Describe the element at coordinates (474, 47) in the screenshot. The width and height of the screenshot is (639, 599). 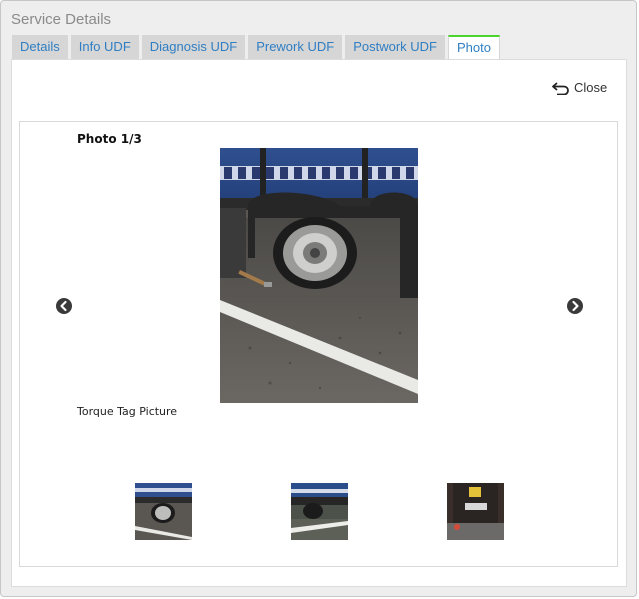
I see `tab-photo: Photo` at that location.